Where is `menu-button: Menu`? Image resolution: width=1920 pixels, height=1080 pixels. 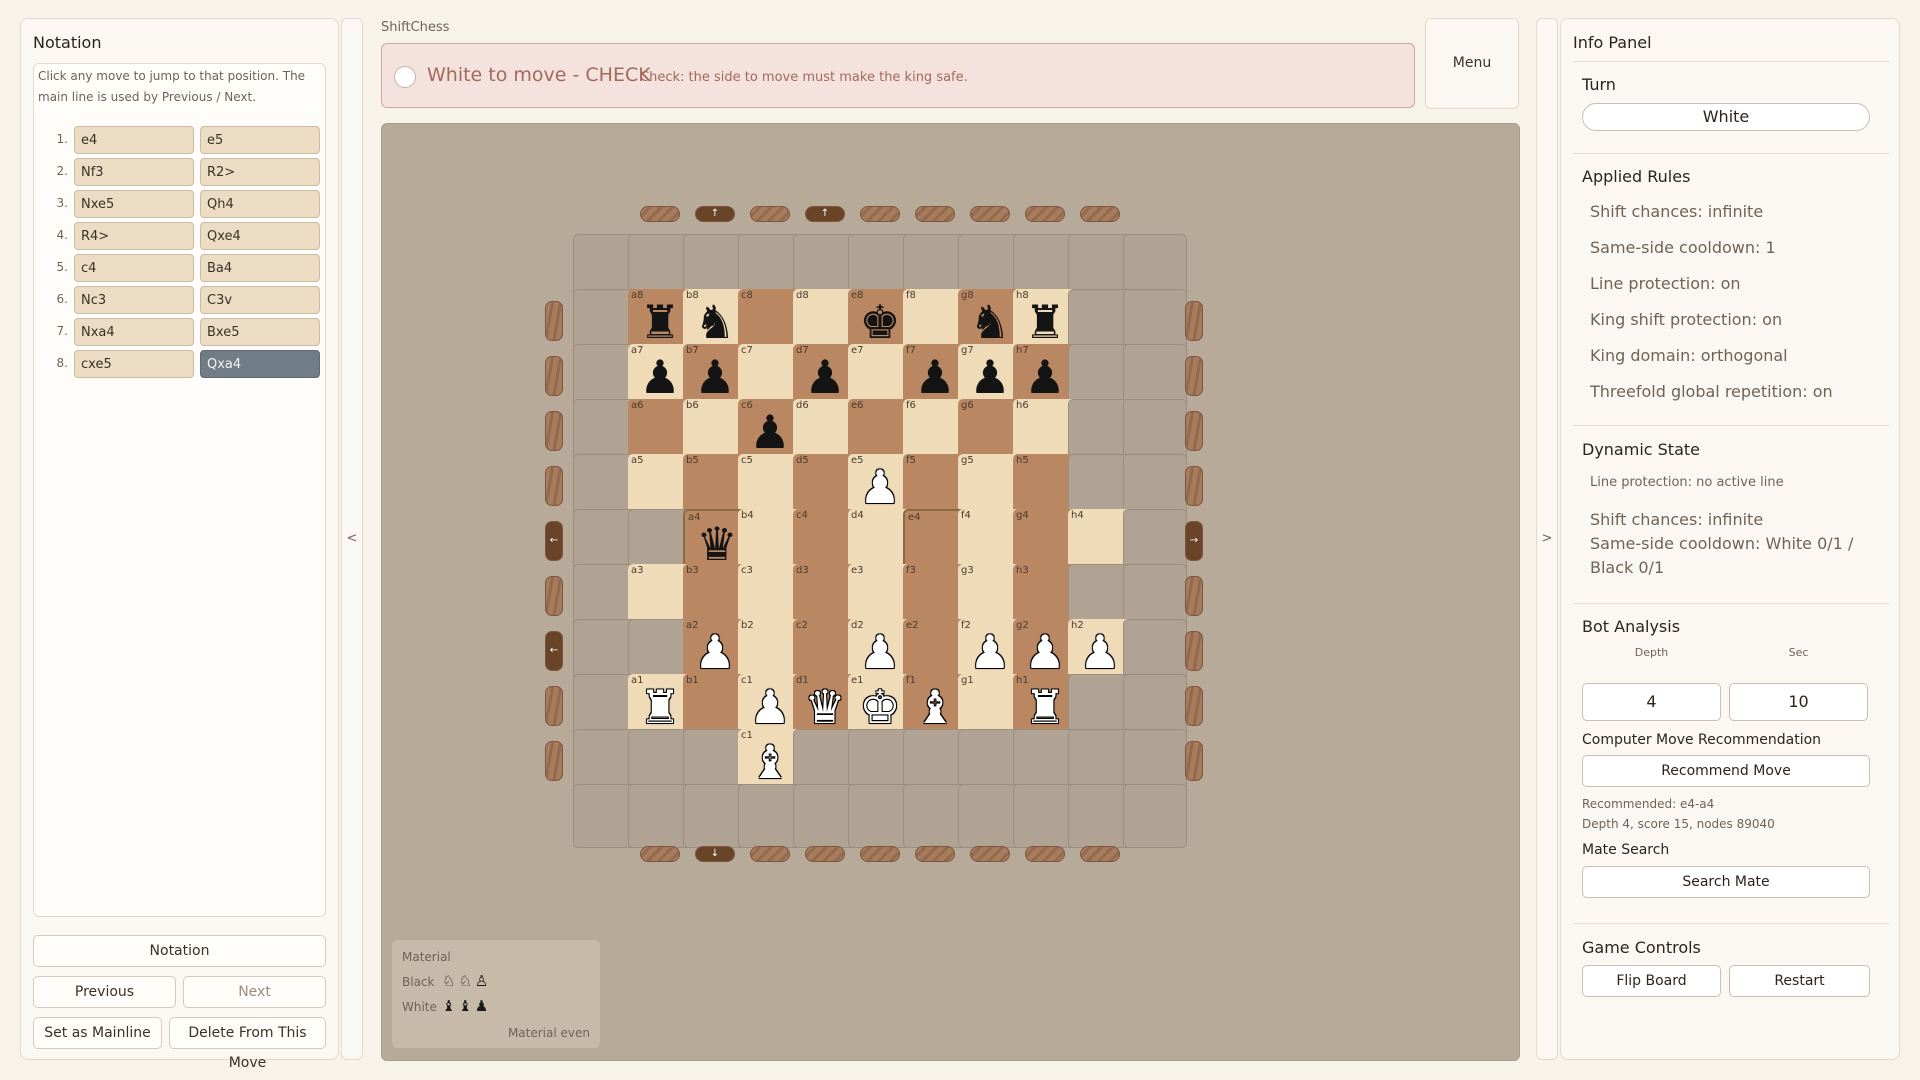
menu-button: Menu is located at coordinates (1472, 63).